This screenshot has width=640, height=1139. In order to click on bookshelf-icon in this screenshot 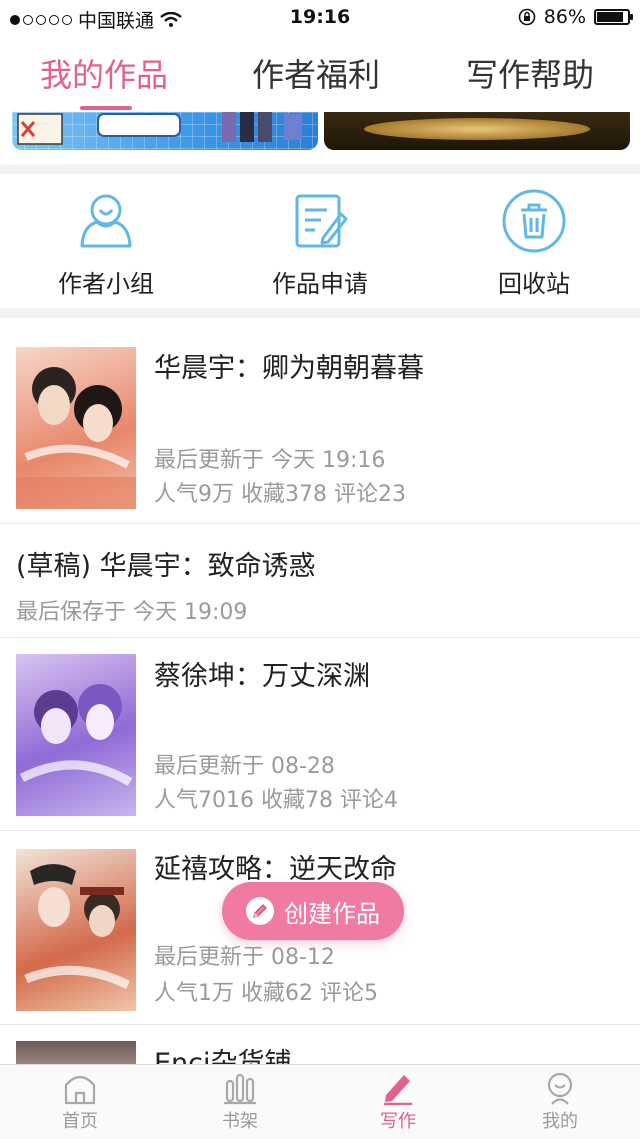, I will do `click(240, 1089)`.